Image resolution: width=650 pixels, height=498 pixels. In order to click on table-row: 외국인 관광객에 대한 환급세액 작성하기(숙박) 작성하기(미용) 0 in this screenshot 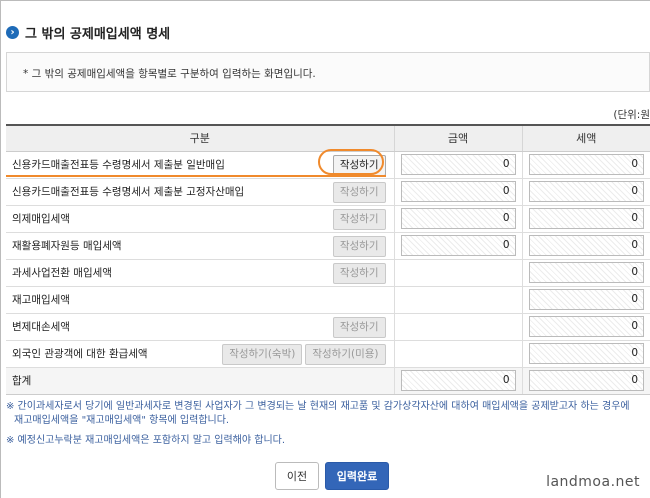, I will do `click(328, 354)`.